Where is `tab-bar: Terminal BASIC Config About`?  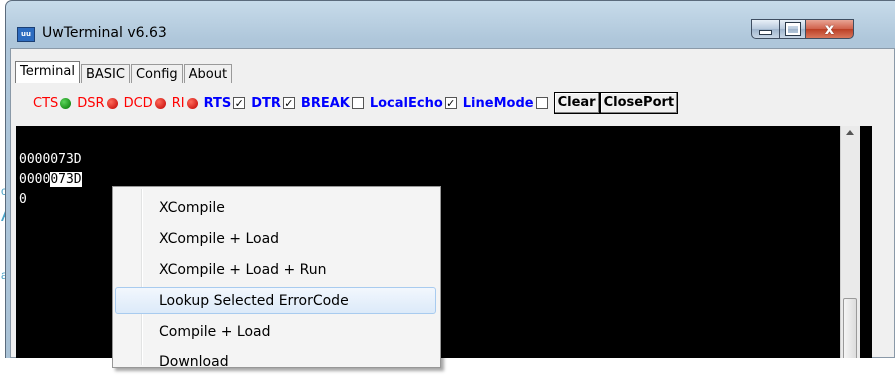
tab-bar: Terminal BASIC Config About is located at coordinates (124, 72).